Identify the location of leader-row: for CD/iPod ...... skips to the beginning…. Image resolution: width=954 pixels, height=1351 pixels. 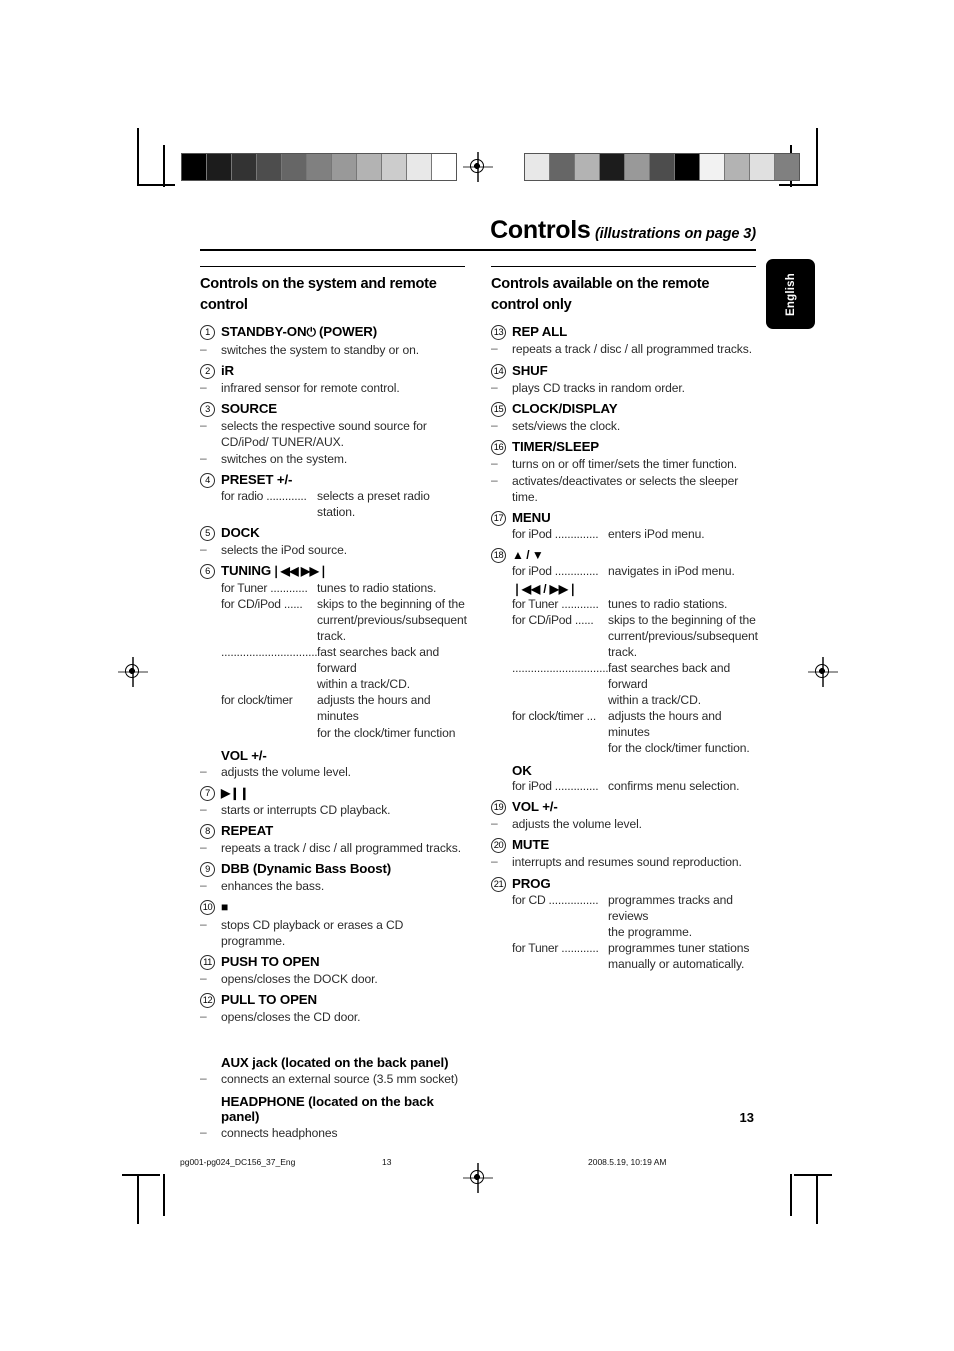
(634, 620).